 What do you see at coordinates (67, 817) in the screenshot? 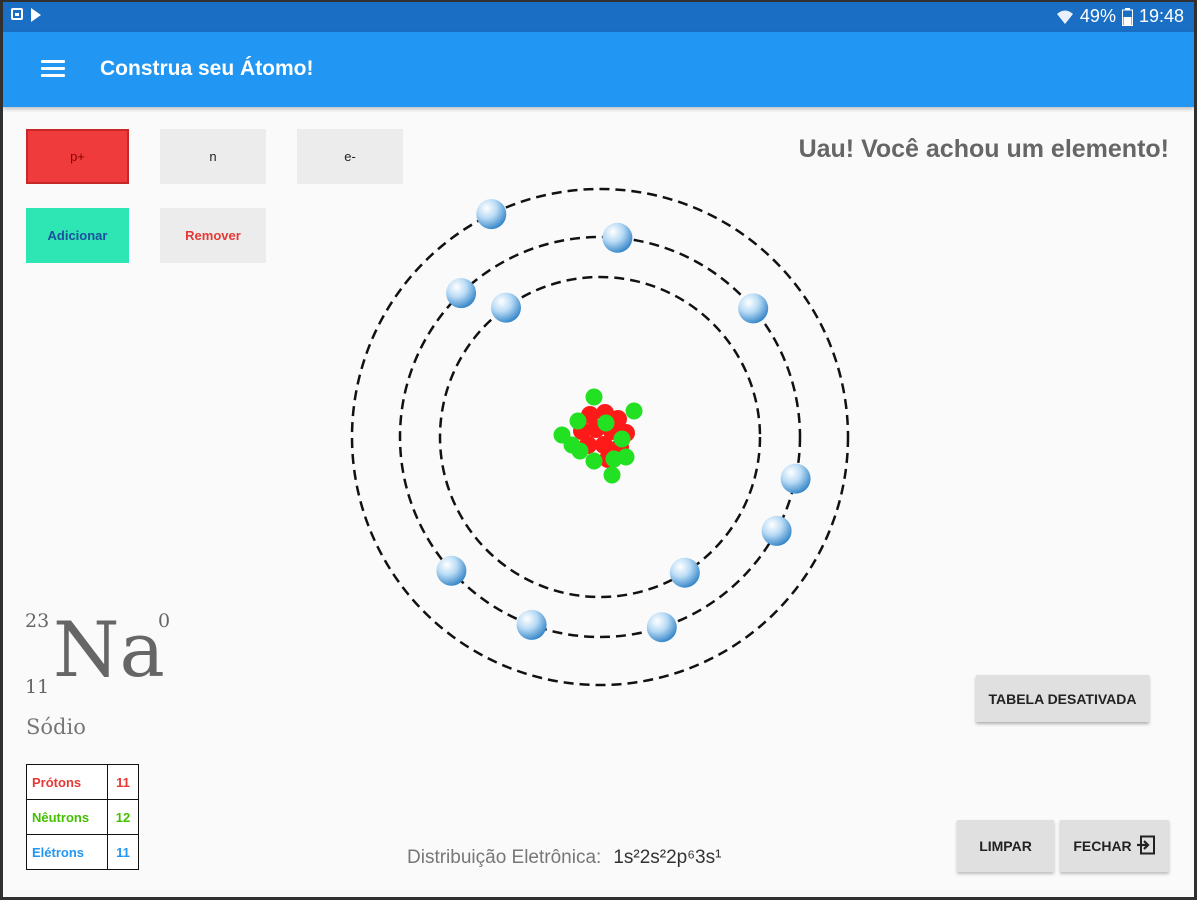
I see `neutrons-label: Nêutrons` at bounding box center [67, 817].